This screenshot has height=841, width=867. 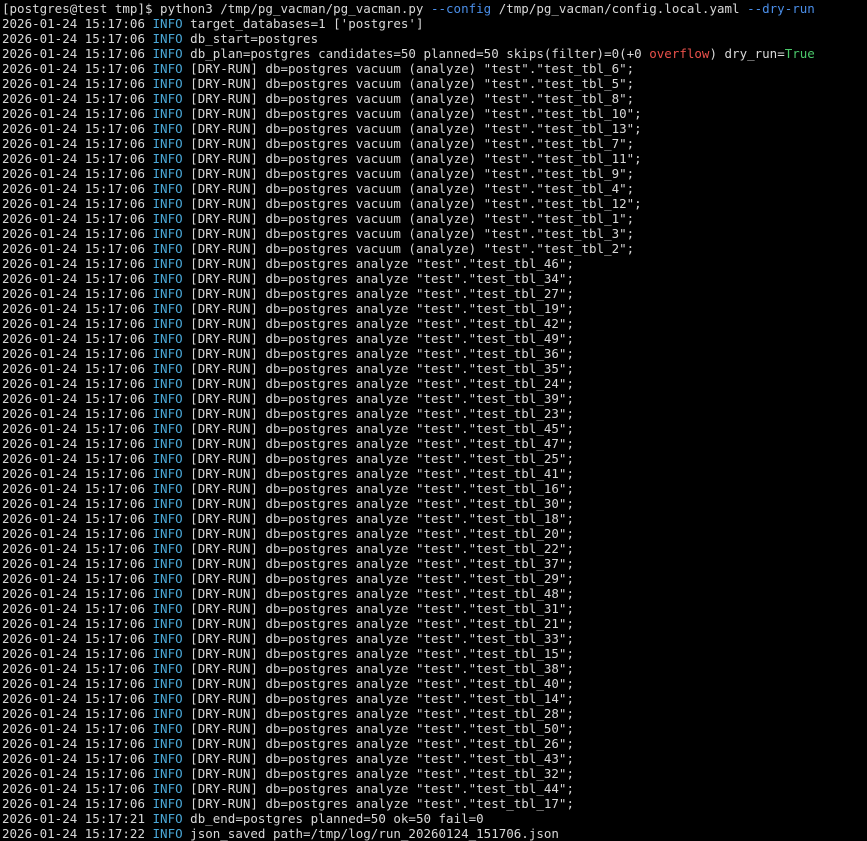 I want to click on log-timestamp: 2026-01-24 15:17:21, so click(x=73, y=818).